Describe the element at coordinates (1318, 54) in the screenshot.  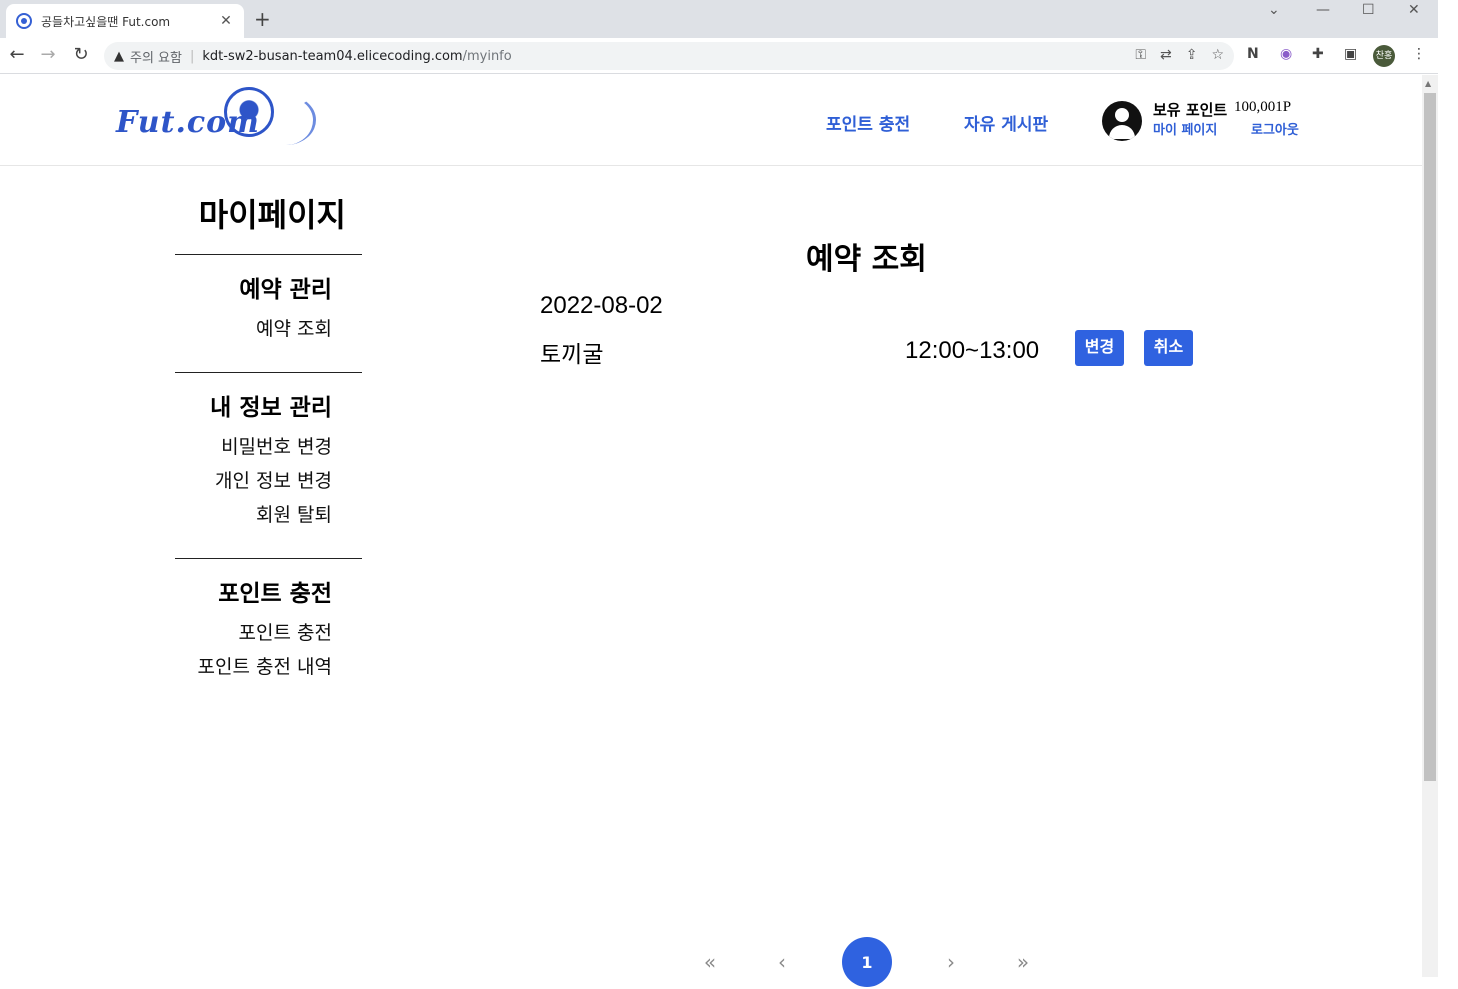
I see `extensions-puzzle-icon: ✚` at that location.